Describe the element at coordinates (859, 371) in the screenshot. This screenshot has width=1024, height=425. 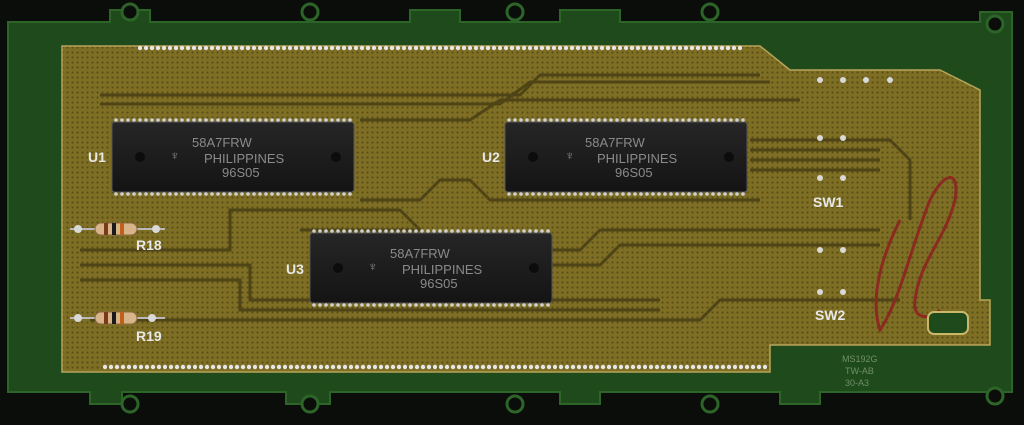
I see `marking-line2: TW-AB` at that location.